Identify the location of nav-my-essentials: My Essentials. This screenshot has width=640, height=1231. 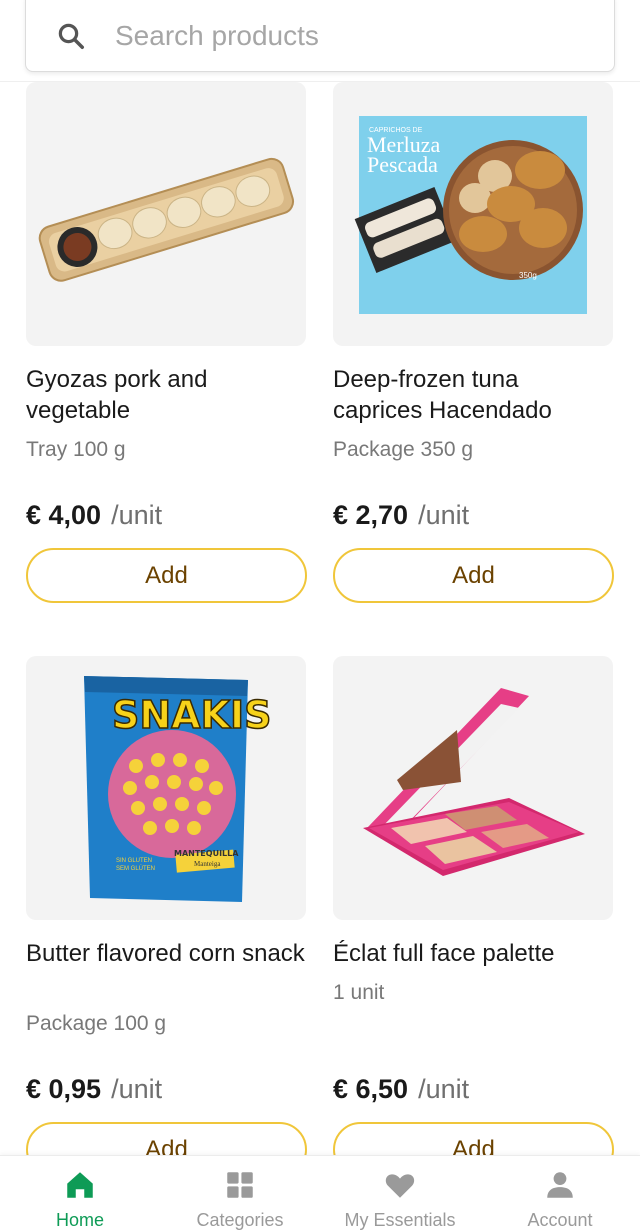
(400, 1193).